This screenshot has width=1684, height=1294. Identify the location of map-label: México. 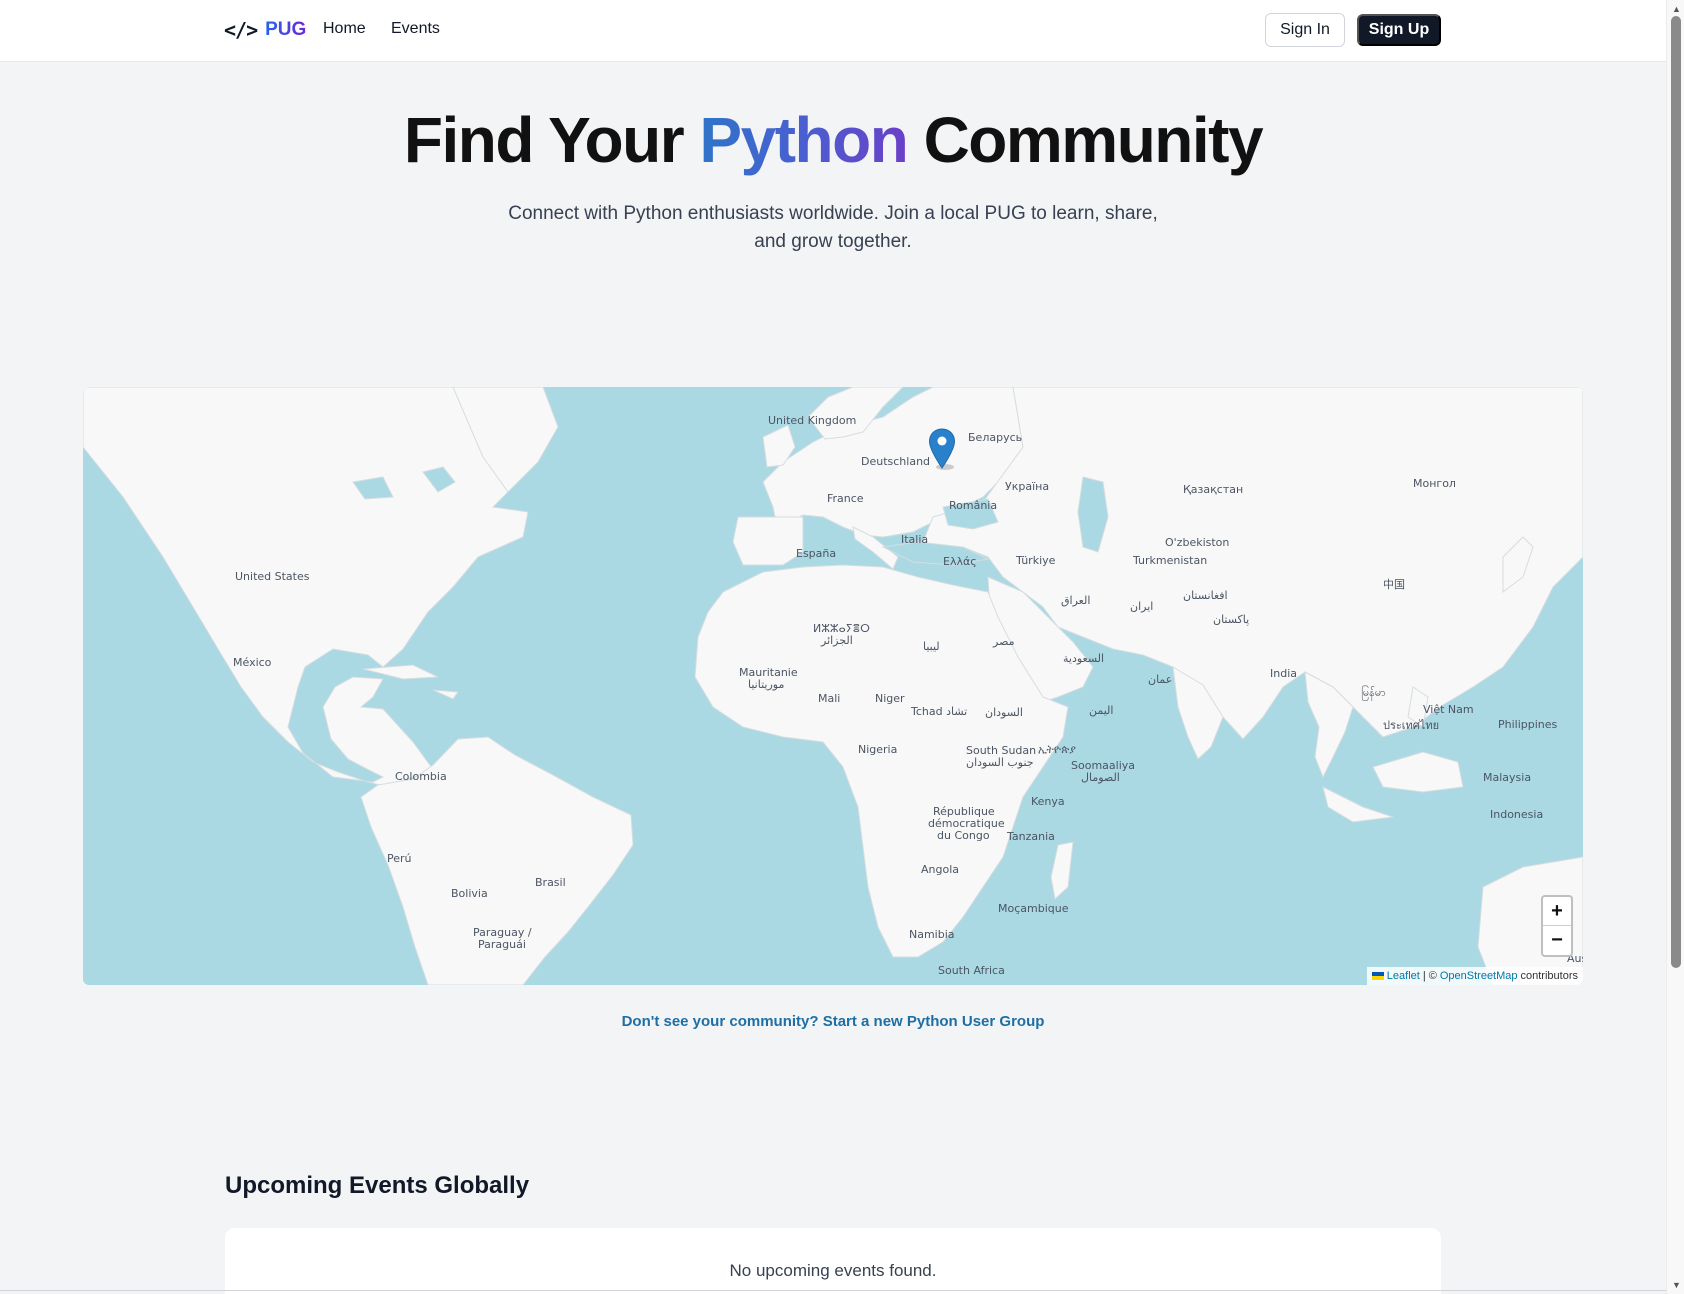
(252, 662).